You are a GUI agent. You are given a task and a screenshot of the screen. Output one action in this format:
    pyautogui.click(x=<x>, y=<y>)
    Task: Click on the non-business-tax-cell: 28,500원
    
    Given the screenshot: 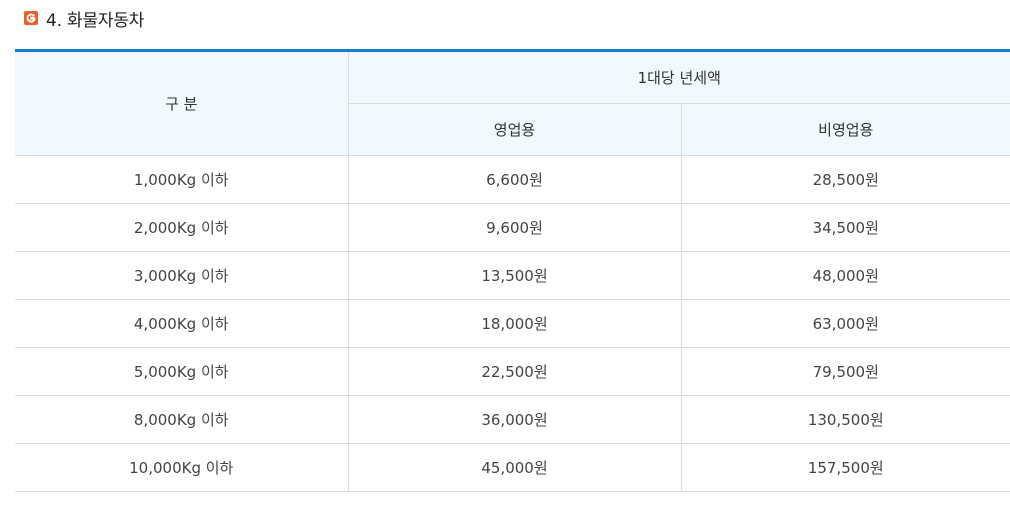 What is the action you would take?
    pyautogui.click(x=845, y=179)
    